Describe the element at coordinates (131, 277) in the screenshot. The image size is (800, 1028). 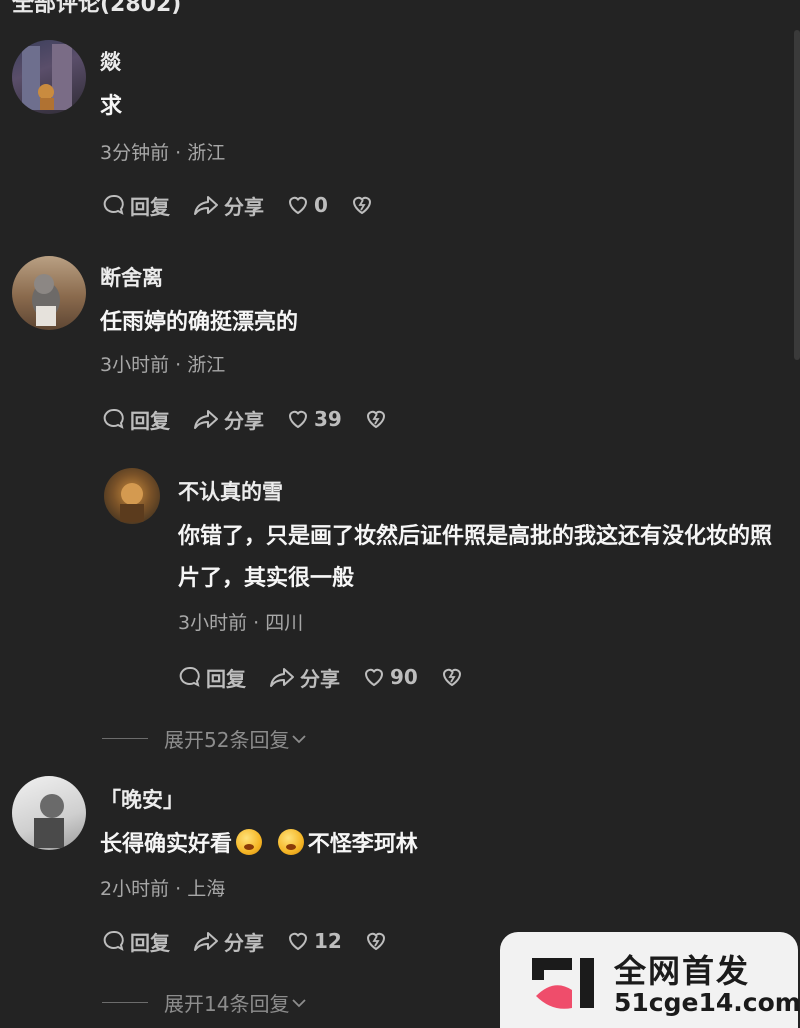
I see `comment-author: 断舍离` at that location.